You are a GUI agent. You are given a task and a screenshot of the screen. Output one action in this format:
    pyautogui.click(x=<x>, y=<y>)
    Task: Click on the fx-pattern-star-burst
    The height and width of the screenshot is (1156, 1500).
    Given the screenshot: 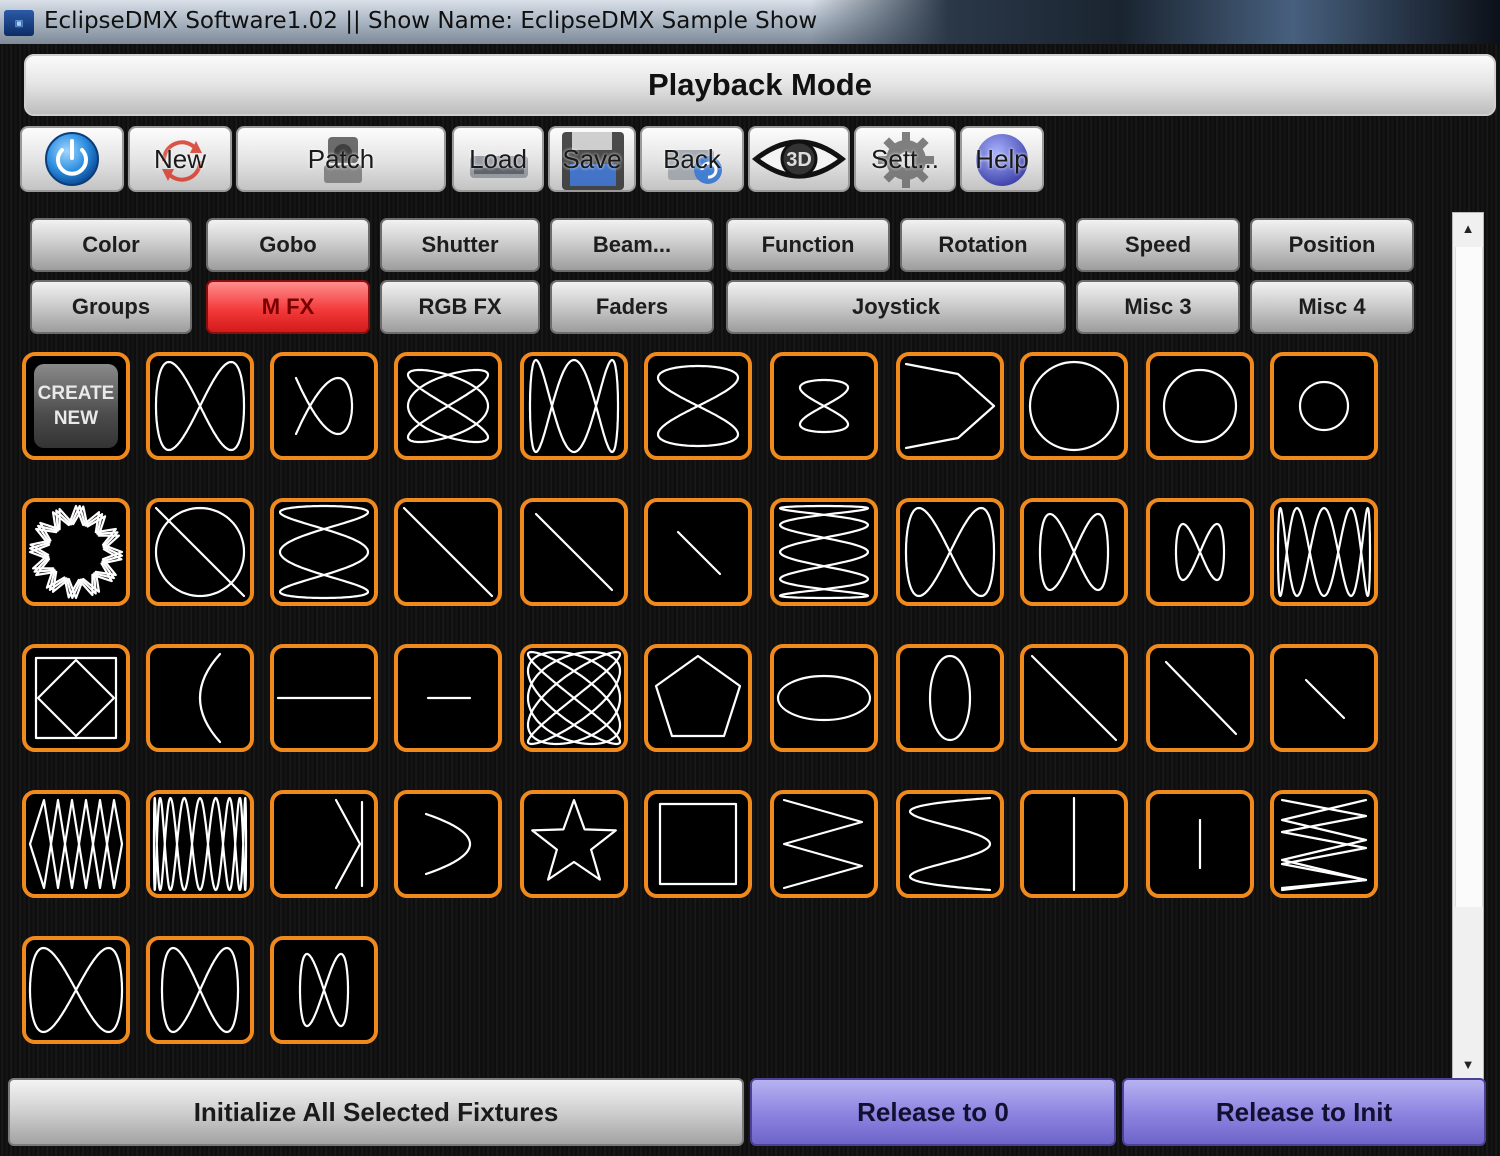 What is the action you would take?
    pyautogui.click(x=76, y=552)
    